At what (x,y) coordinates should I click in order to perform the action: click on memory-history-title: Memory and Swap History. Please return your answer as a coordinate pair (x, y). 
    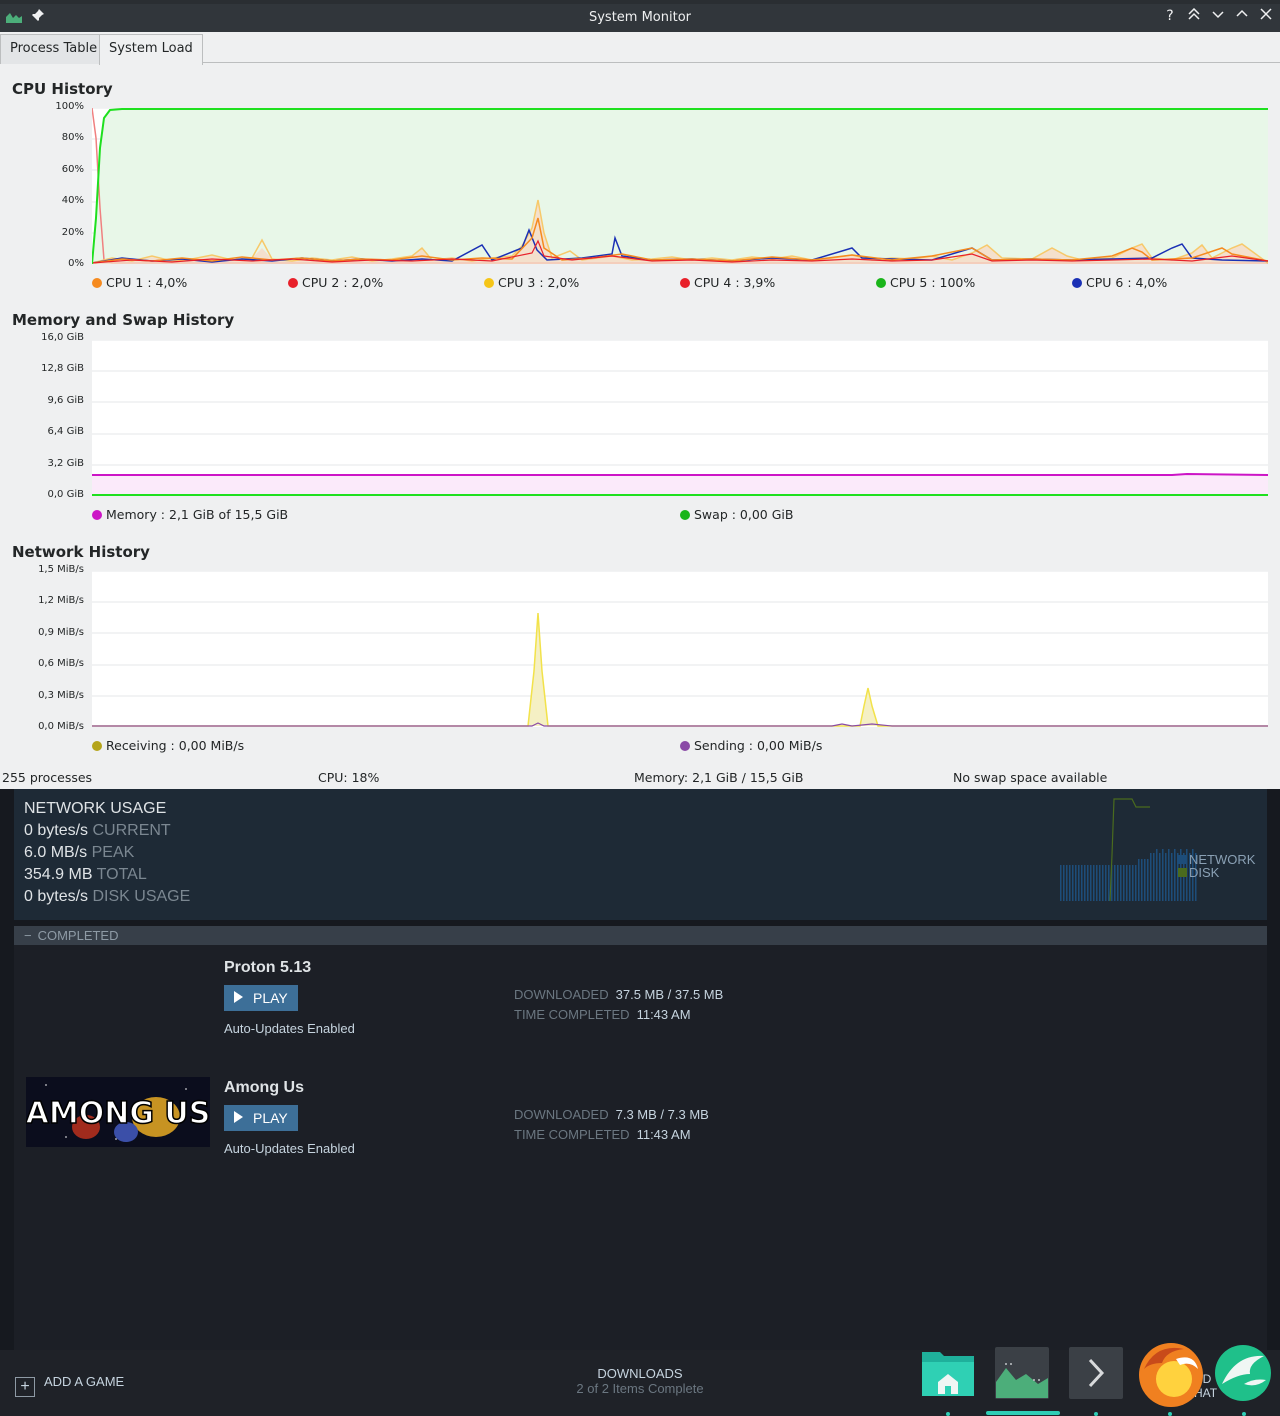
    Looking at the image, I should click on (123, 320).